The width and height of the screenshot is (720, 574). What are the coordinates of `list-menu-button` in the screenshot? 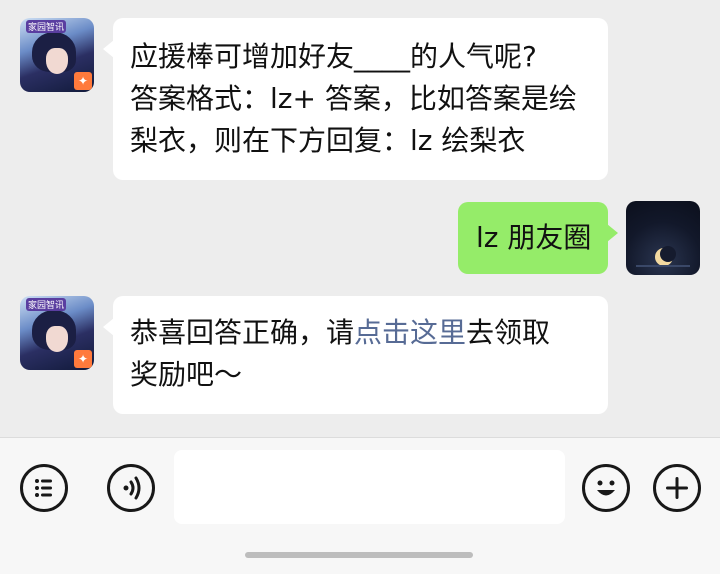 It's located at (44, 488).